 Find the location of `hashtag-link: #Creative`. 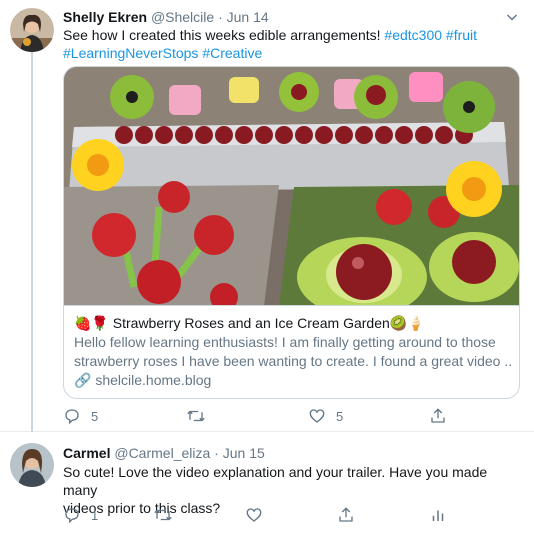

hashtag-link: #Creative is located at coordinates (232, 53).